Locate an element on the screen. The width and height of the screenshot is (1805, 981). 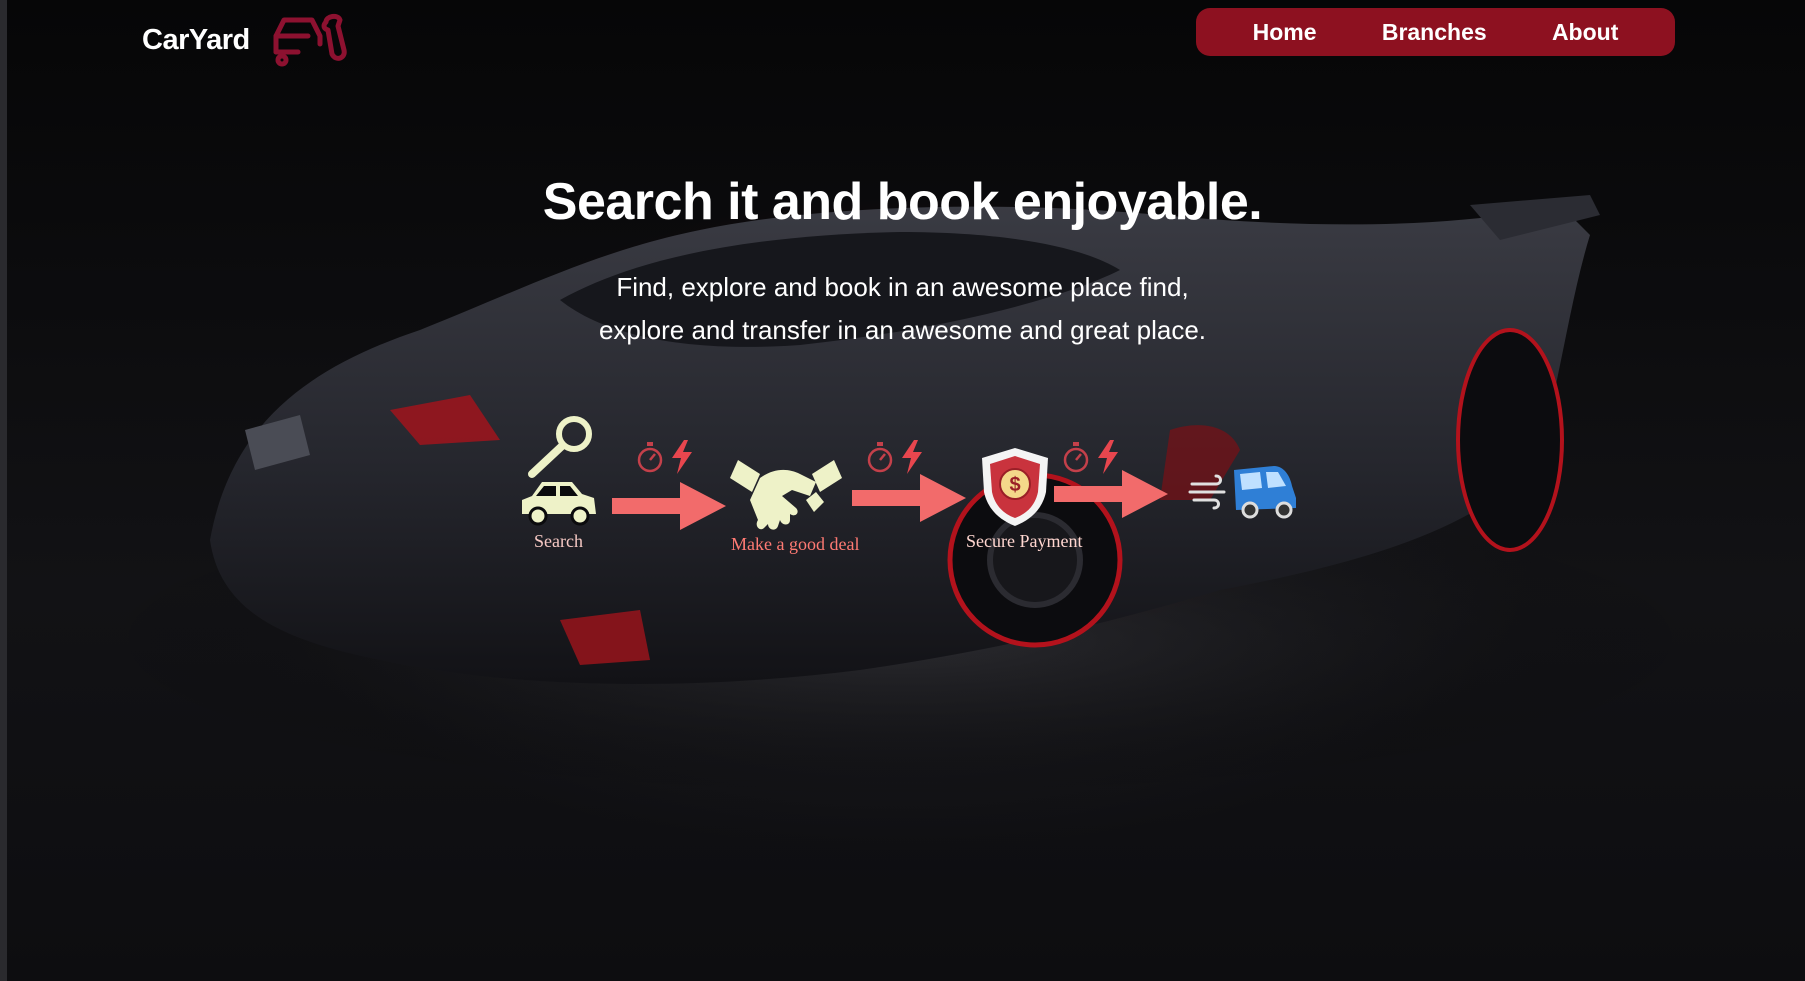
main-nav: Home Branches About is located at coordinates (1435, 32).